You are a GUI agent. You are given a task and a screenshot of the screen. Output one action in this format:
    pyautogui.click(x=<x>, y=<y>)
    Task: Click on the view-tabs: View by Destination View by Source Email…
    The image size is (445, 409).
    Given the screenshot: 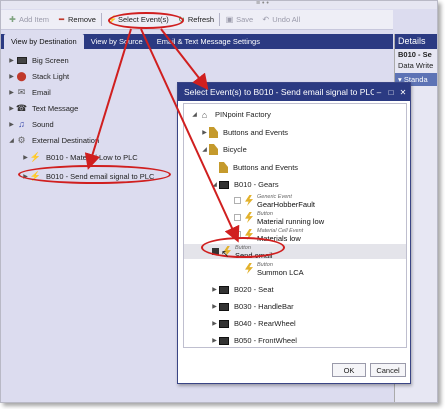 What is the action you would take?
    pyautogui.click(x=197, y=41)
    